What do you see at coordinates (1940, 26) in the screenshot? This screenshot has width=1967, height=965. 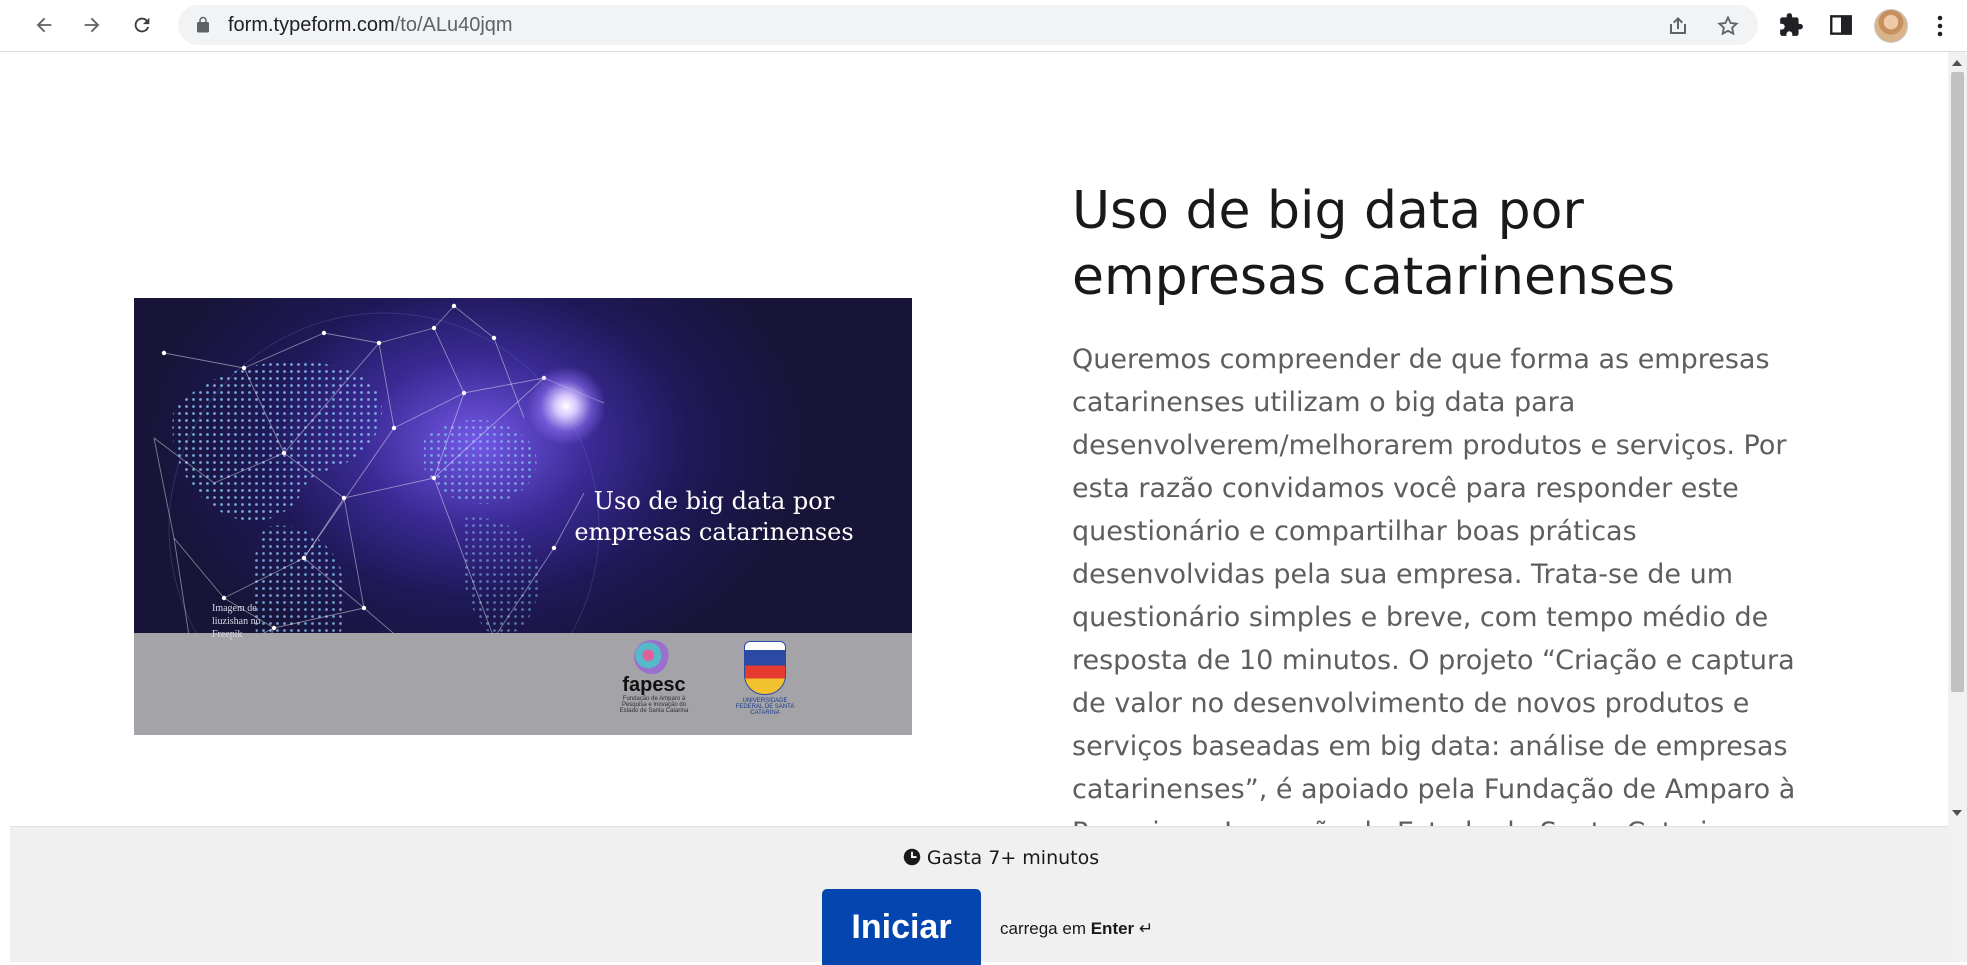 I see `more-vert-icon` at bounding box center [1940, 26].